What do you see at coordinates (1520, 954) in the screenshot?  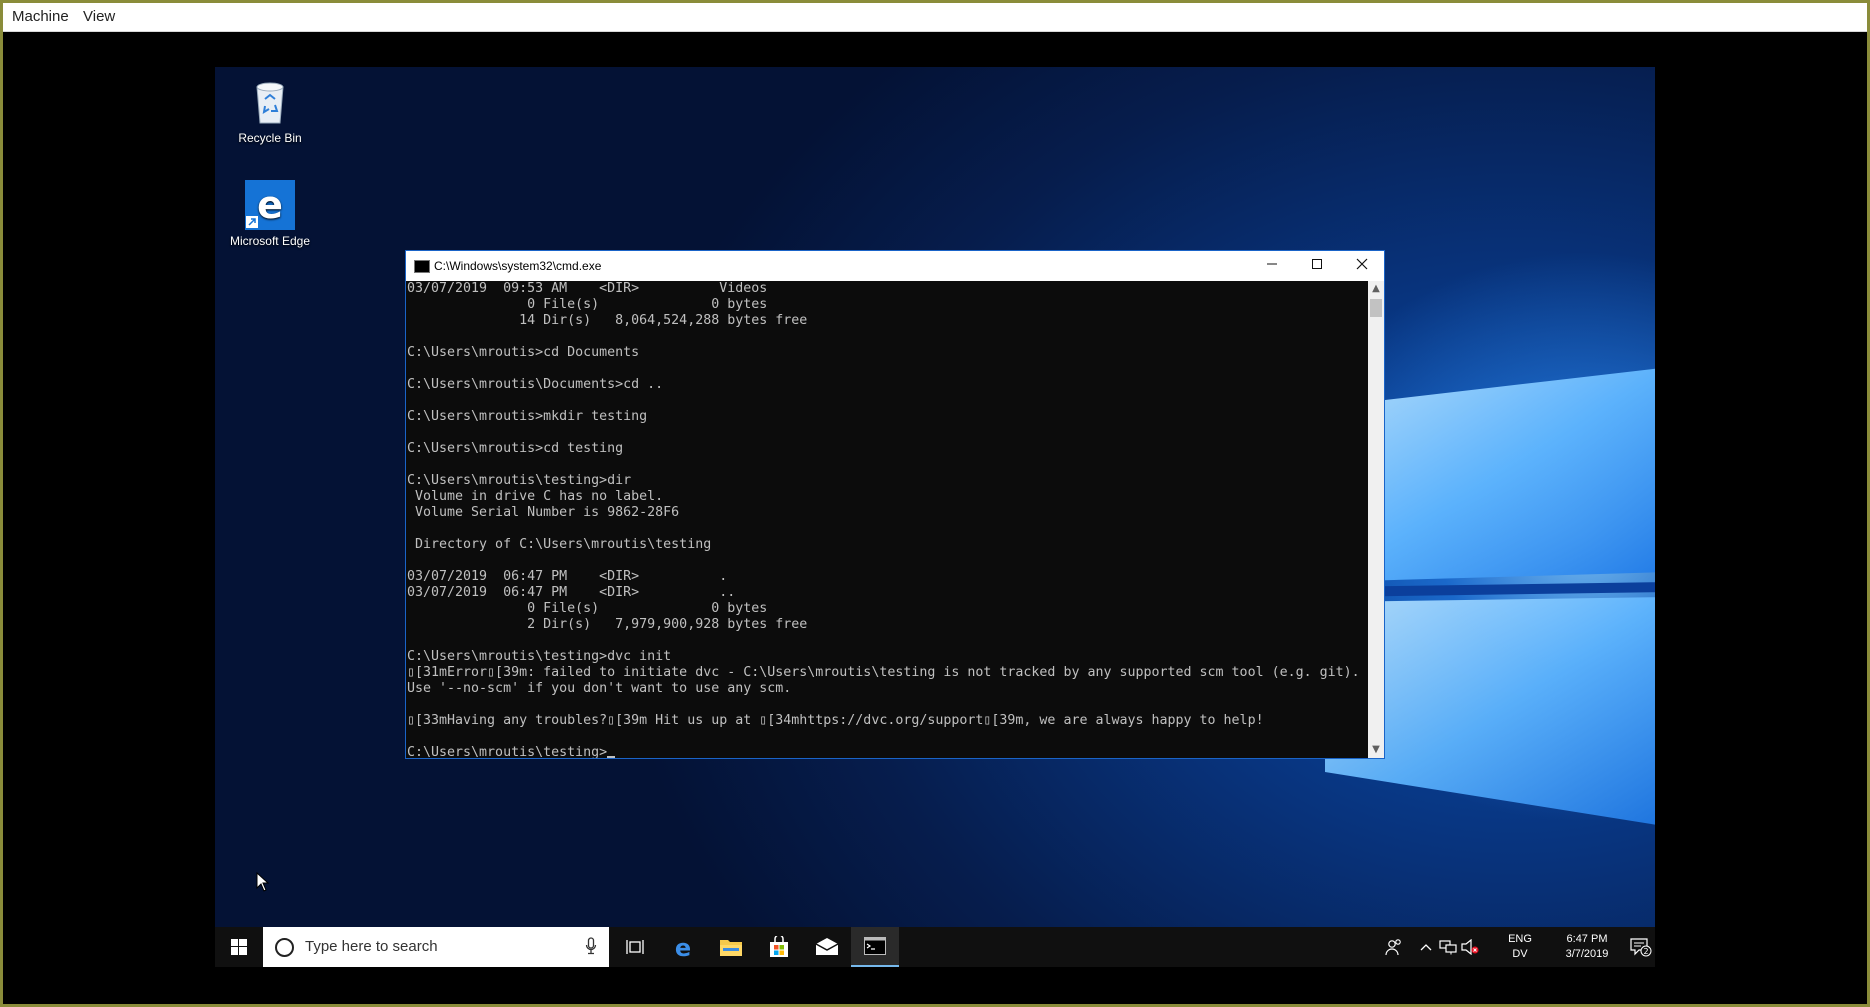 I see `keyboard-layout-code: DV` at bounding box center [1520, 954].